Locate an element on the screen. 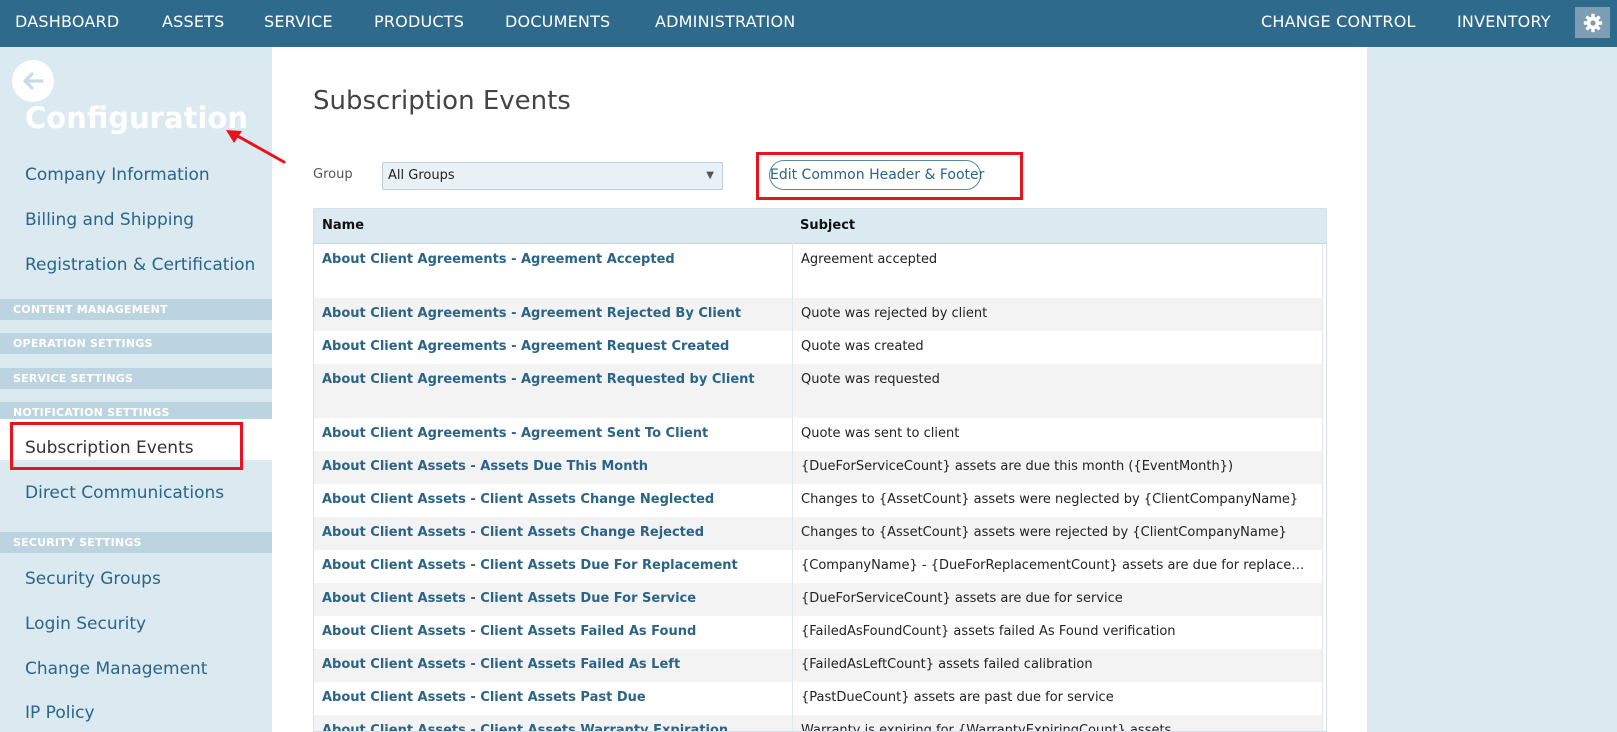 The width and height of the screenshot is (1617, 732). sidebar-item-change-management: Change Management is located at coordinates (116, 669).